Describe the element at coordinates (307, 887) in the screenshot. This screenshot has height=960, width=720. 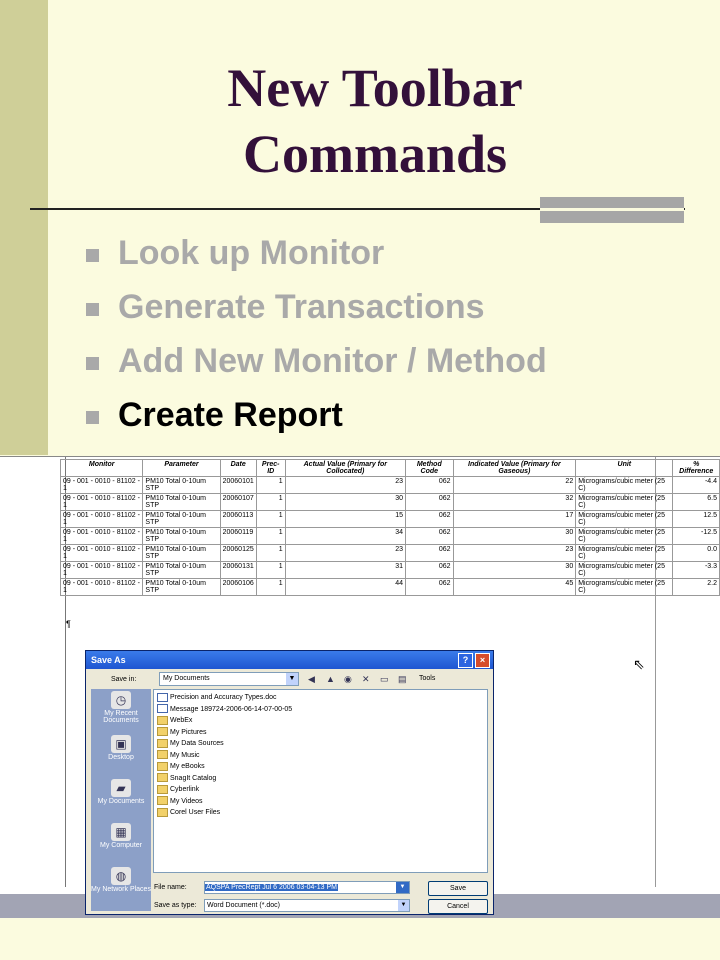
I see `file-name-input: AQSPA PrecRept Jul 6 2006 03-04-13 PM ▼` at that location.